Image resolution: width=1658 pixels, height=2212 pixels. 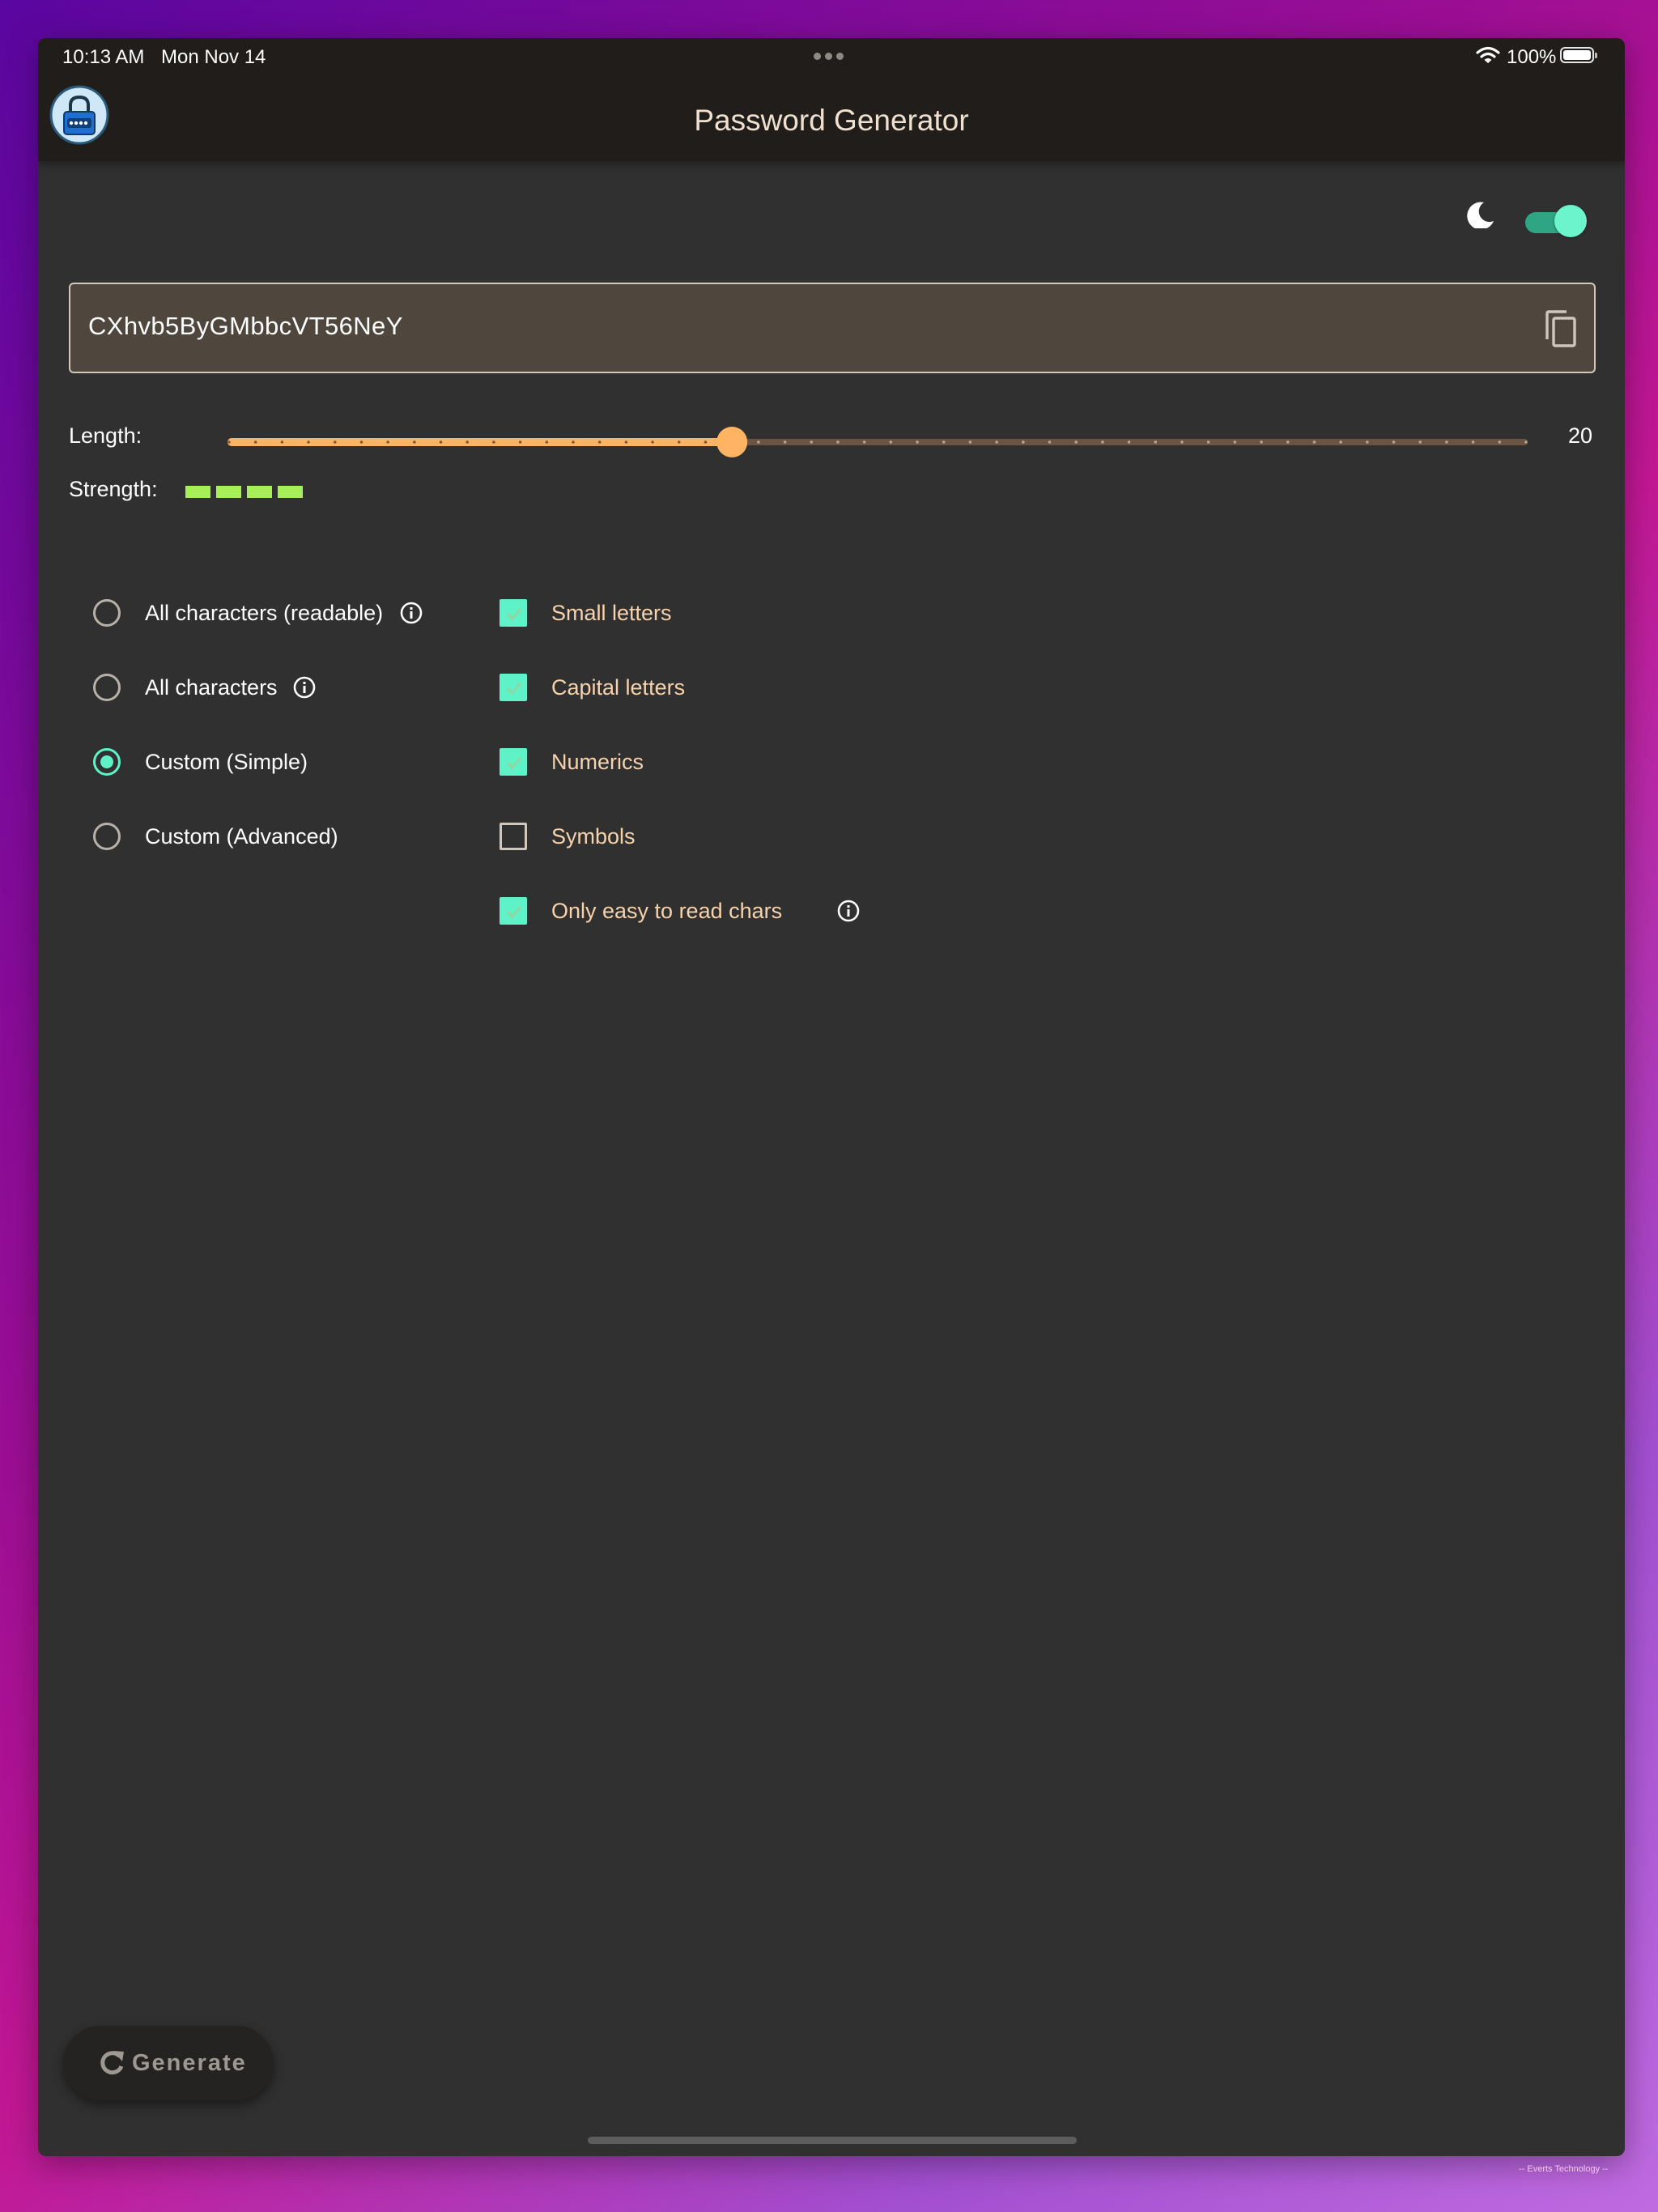 What do you see at coordinates (244, 492) in the screenshot?
I see `strength-meter` at bounding box center [244, 492].